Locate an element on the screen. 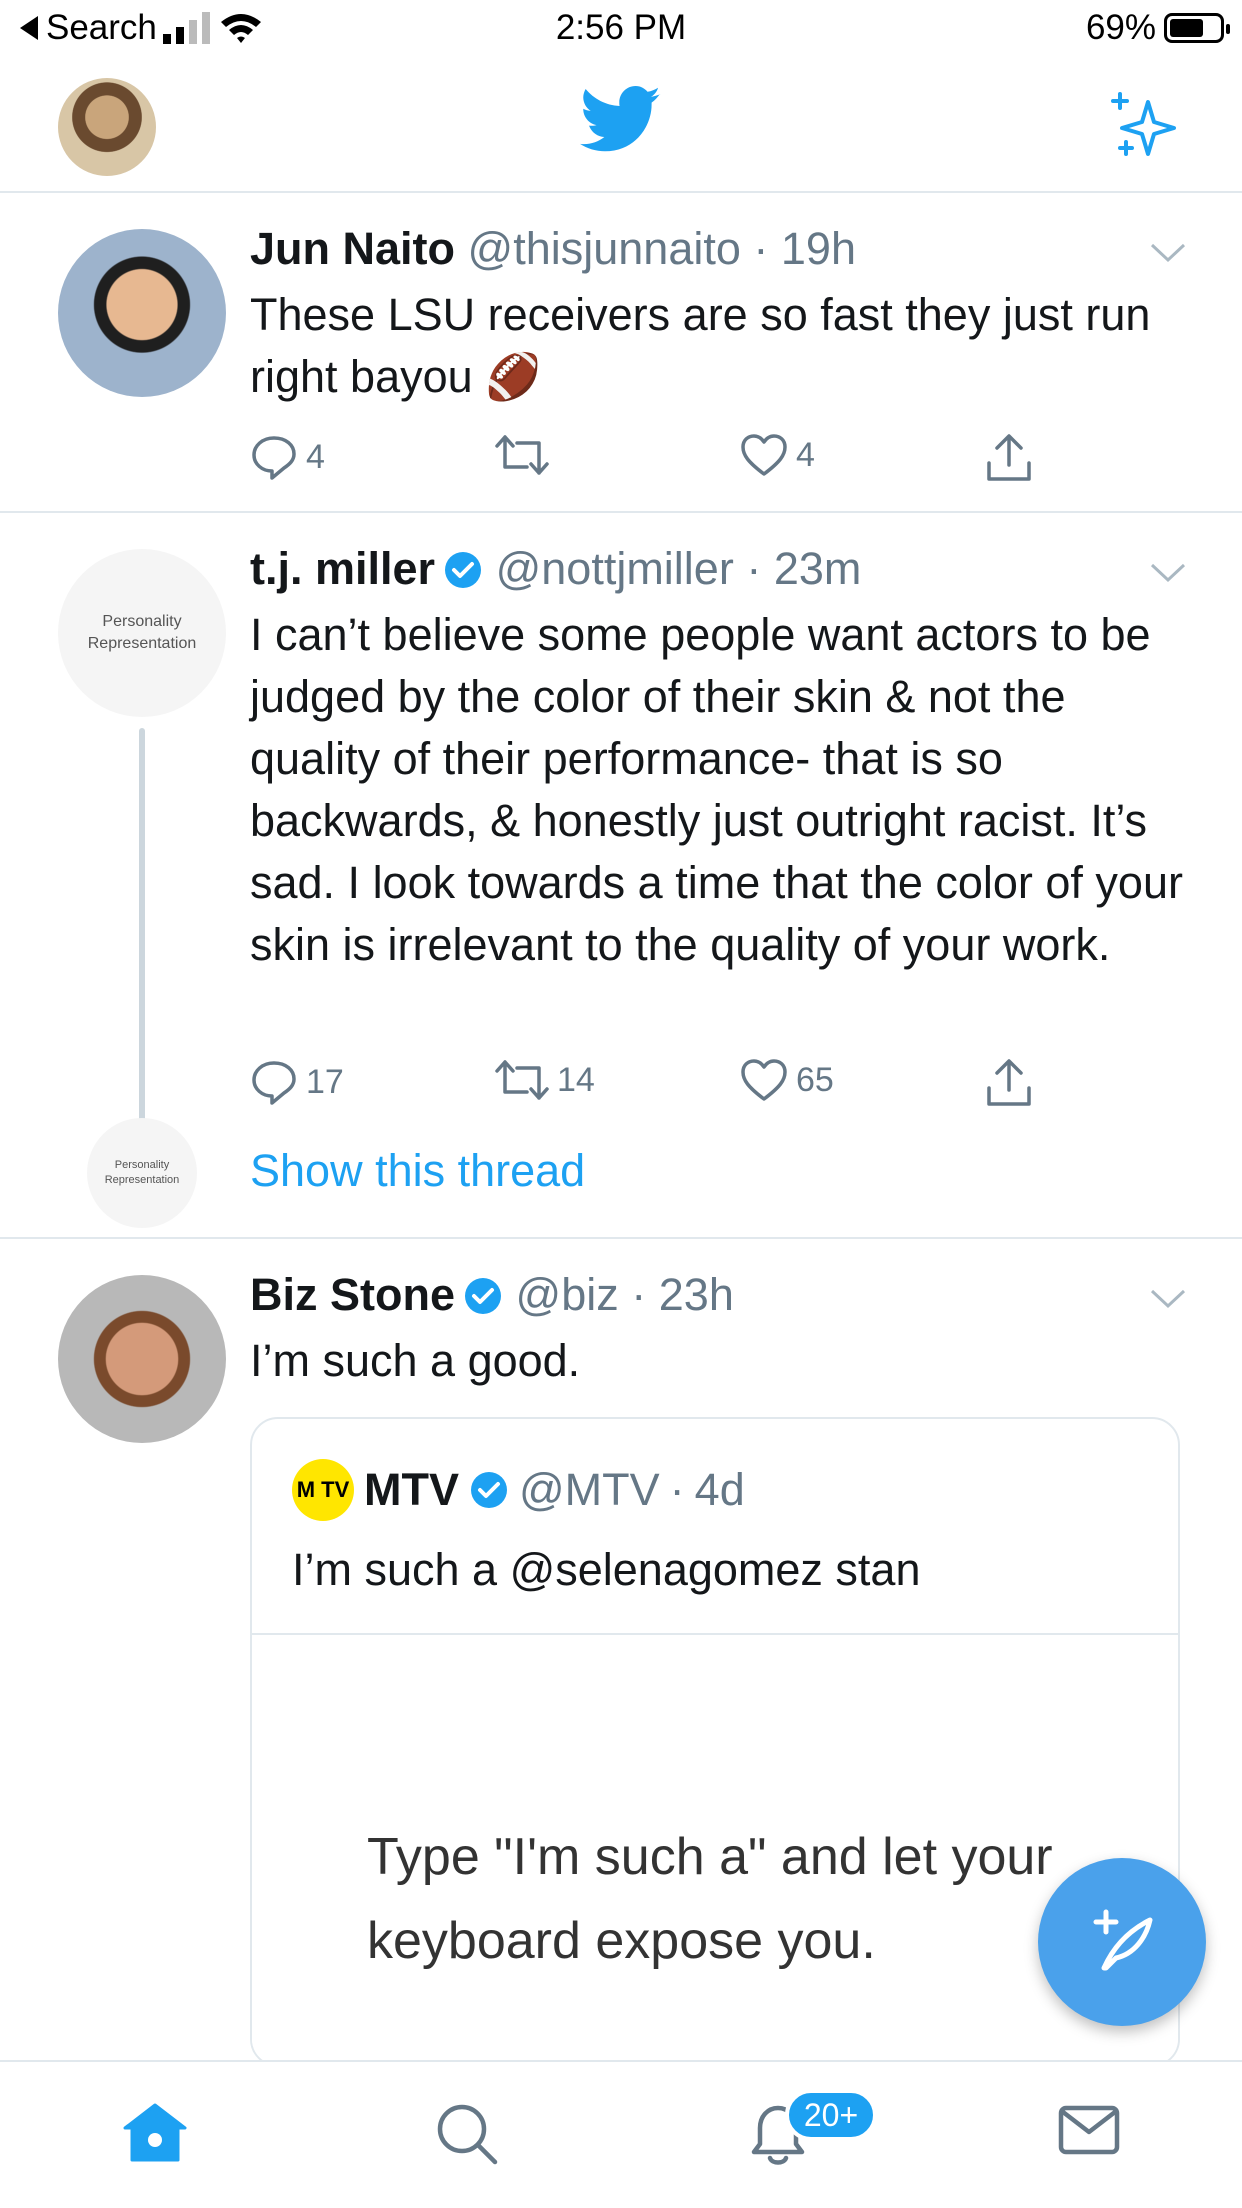 This screenshot has width=1242, height=2208. author-handle: @thisjunnaito is located at coordinates (604, 248).